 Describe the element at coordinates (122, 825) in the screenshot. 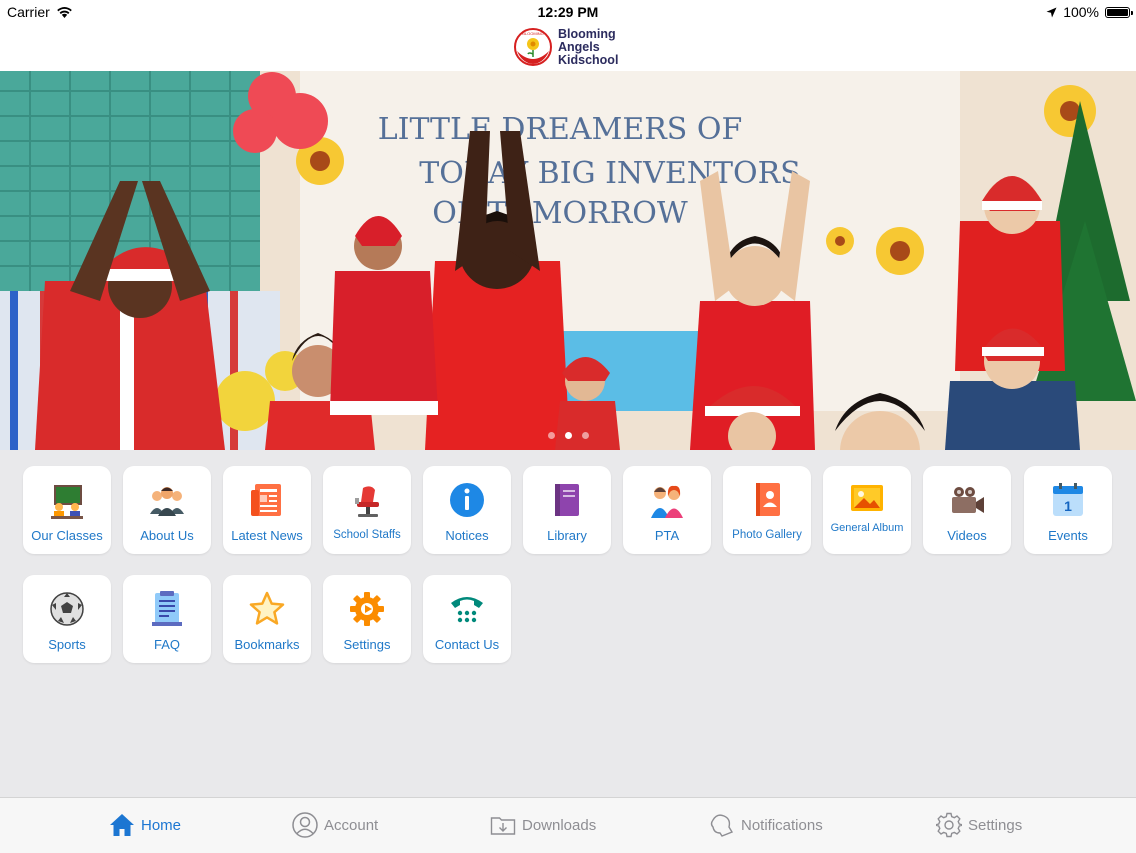

I see `home-icon` at that location.